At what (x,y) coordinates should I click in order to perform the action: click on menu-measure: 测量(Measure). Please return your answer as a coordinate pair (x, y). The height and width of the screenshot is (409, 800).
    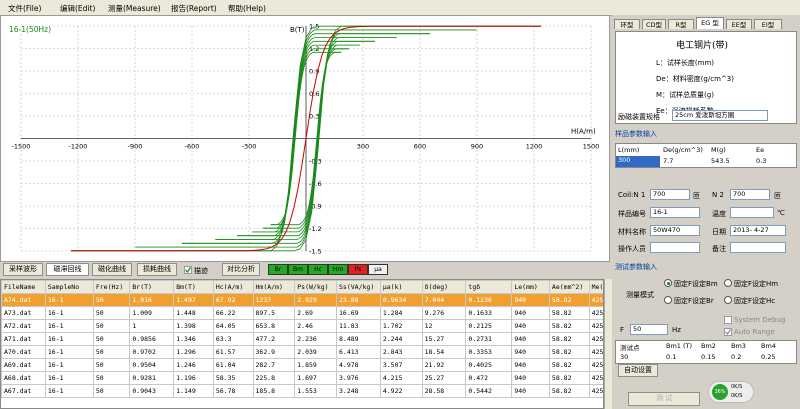
    Looking at the image, I should click on (134, 8).